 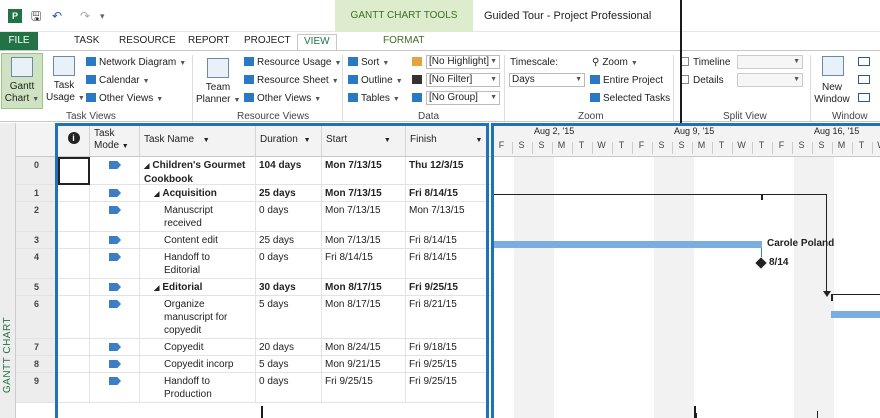 What do you see at coordinates (19, 41) in the screenshot?
I see `tab-file: FILE` at bounding box center [19, 41].